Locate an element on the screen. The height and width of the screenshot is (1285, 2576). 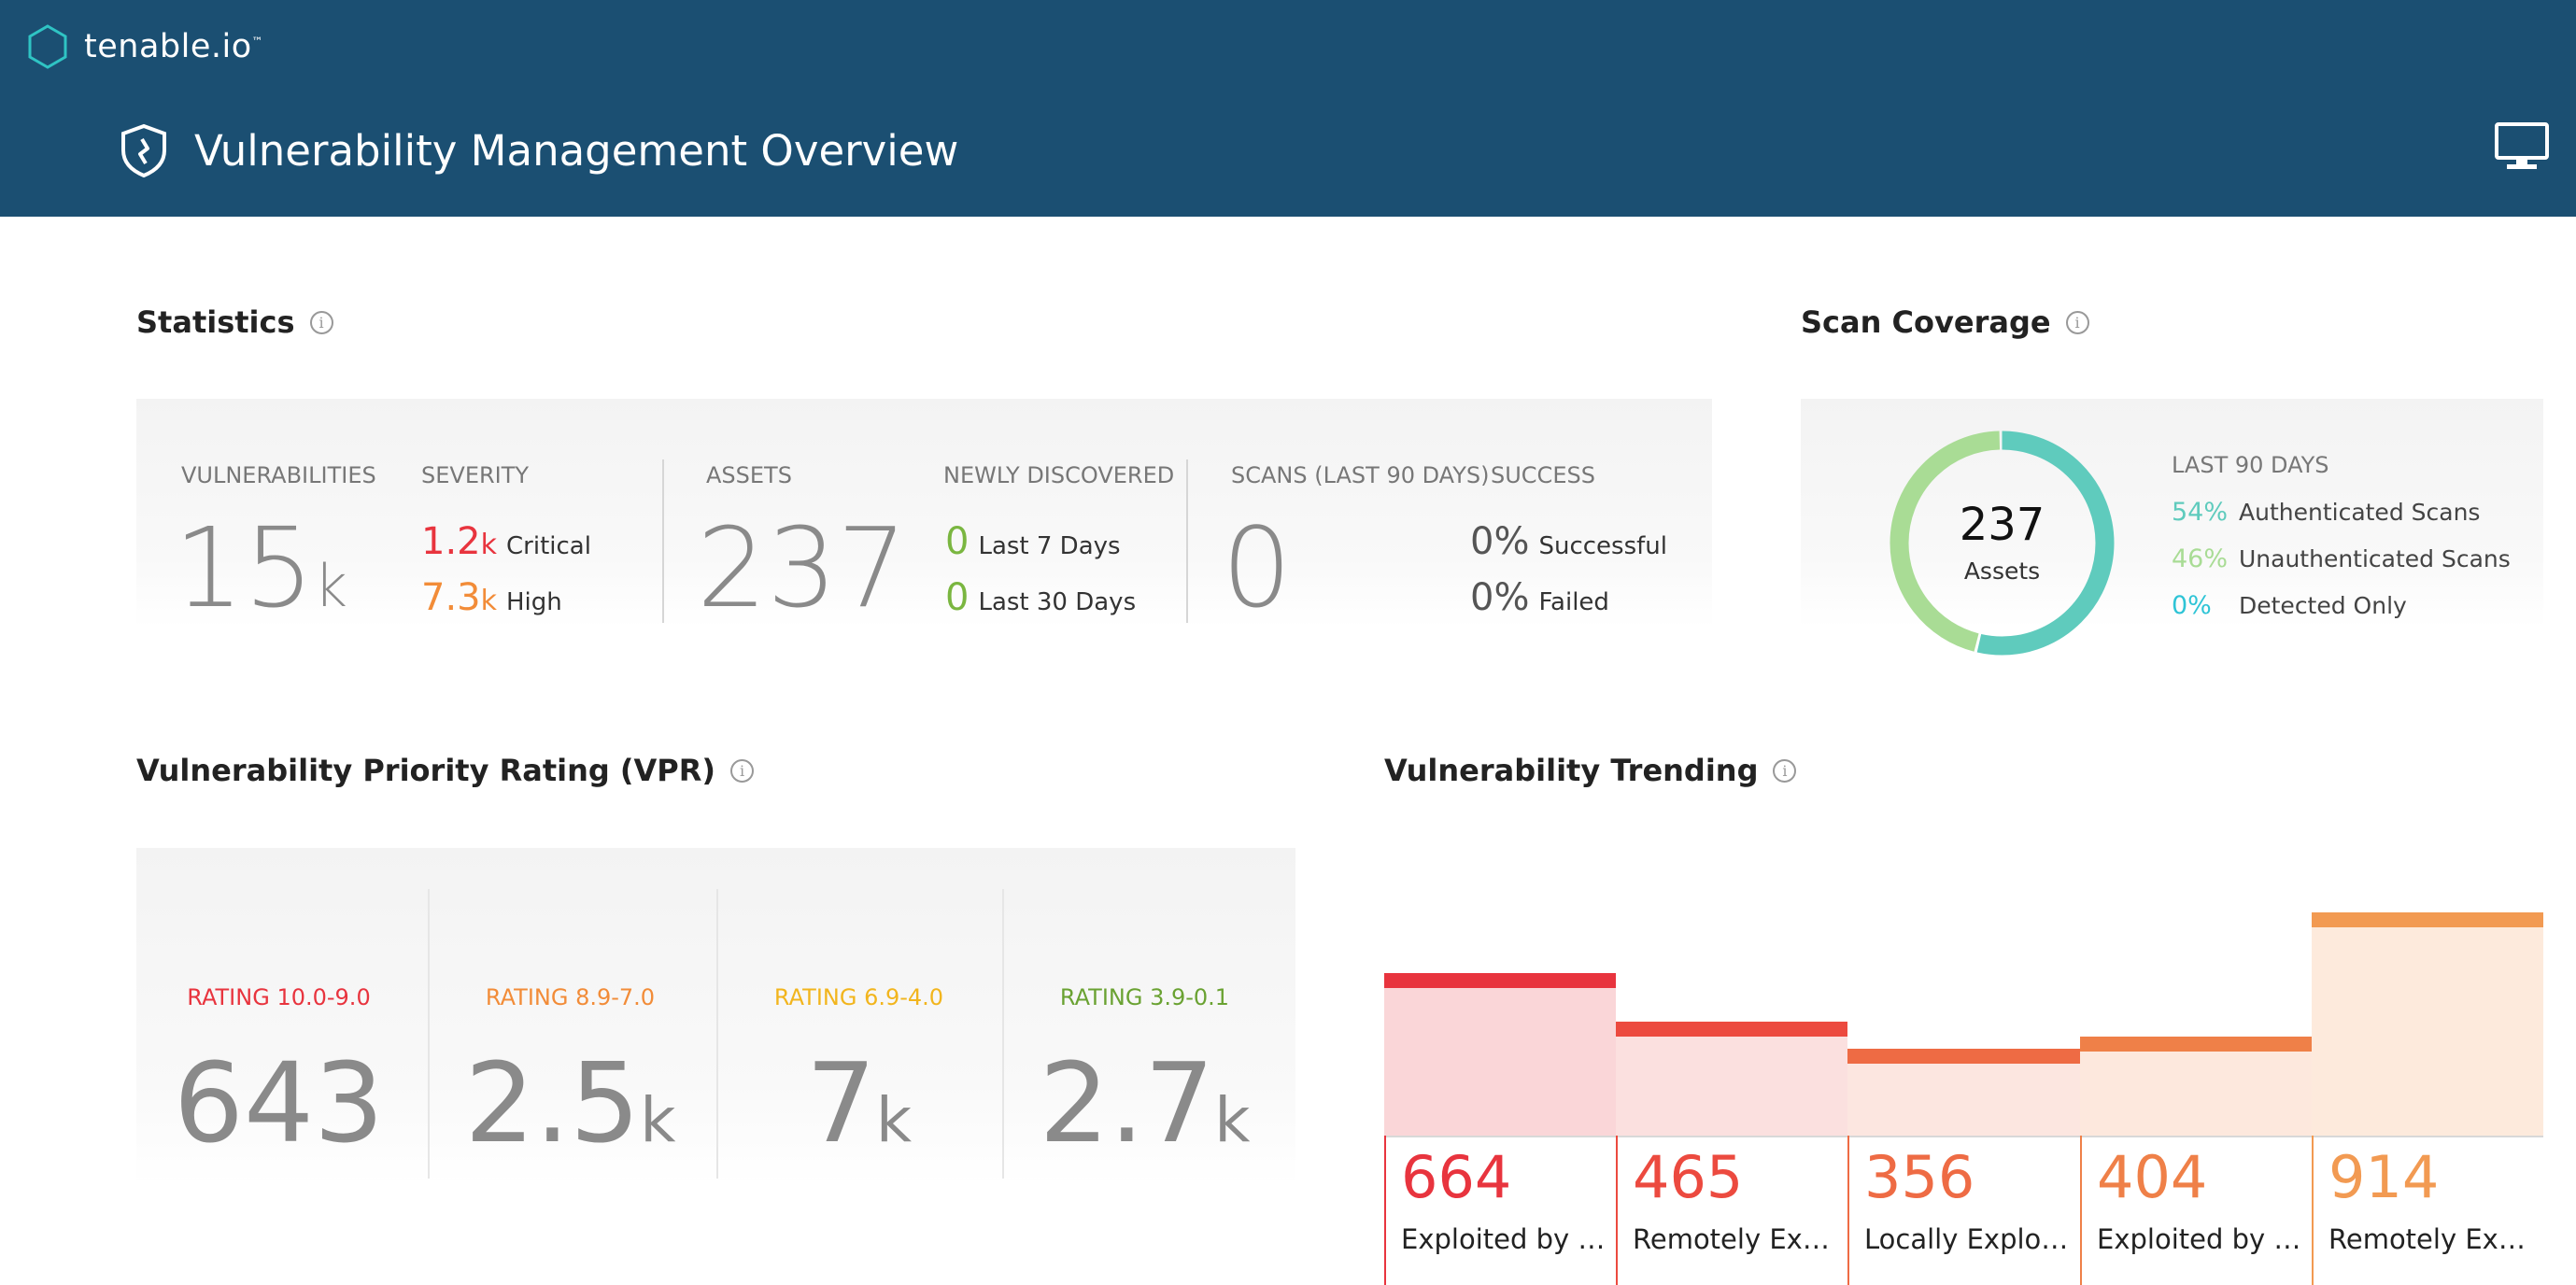
success-failed: 0% Failed is located at coordinates (1539, 597).